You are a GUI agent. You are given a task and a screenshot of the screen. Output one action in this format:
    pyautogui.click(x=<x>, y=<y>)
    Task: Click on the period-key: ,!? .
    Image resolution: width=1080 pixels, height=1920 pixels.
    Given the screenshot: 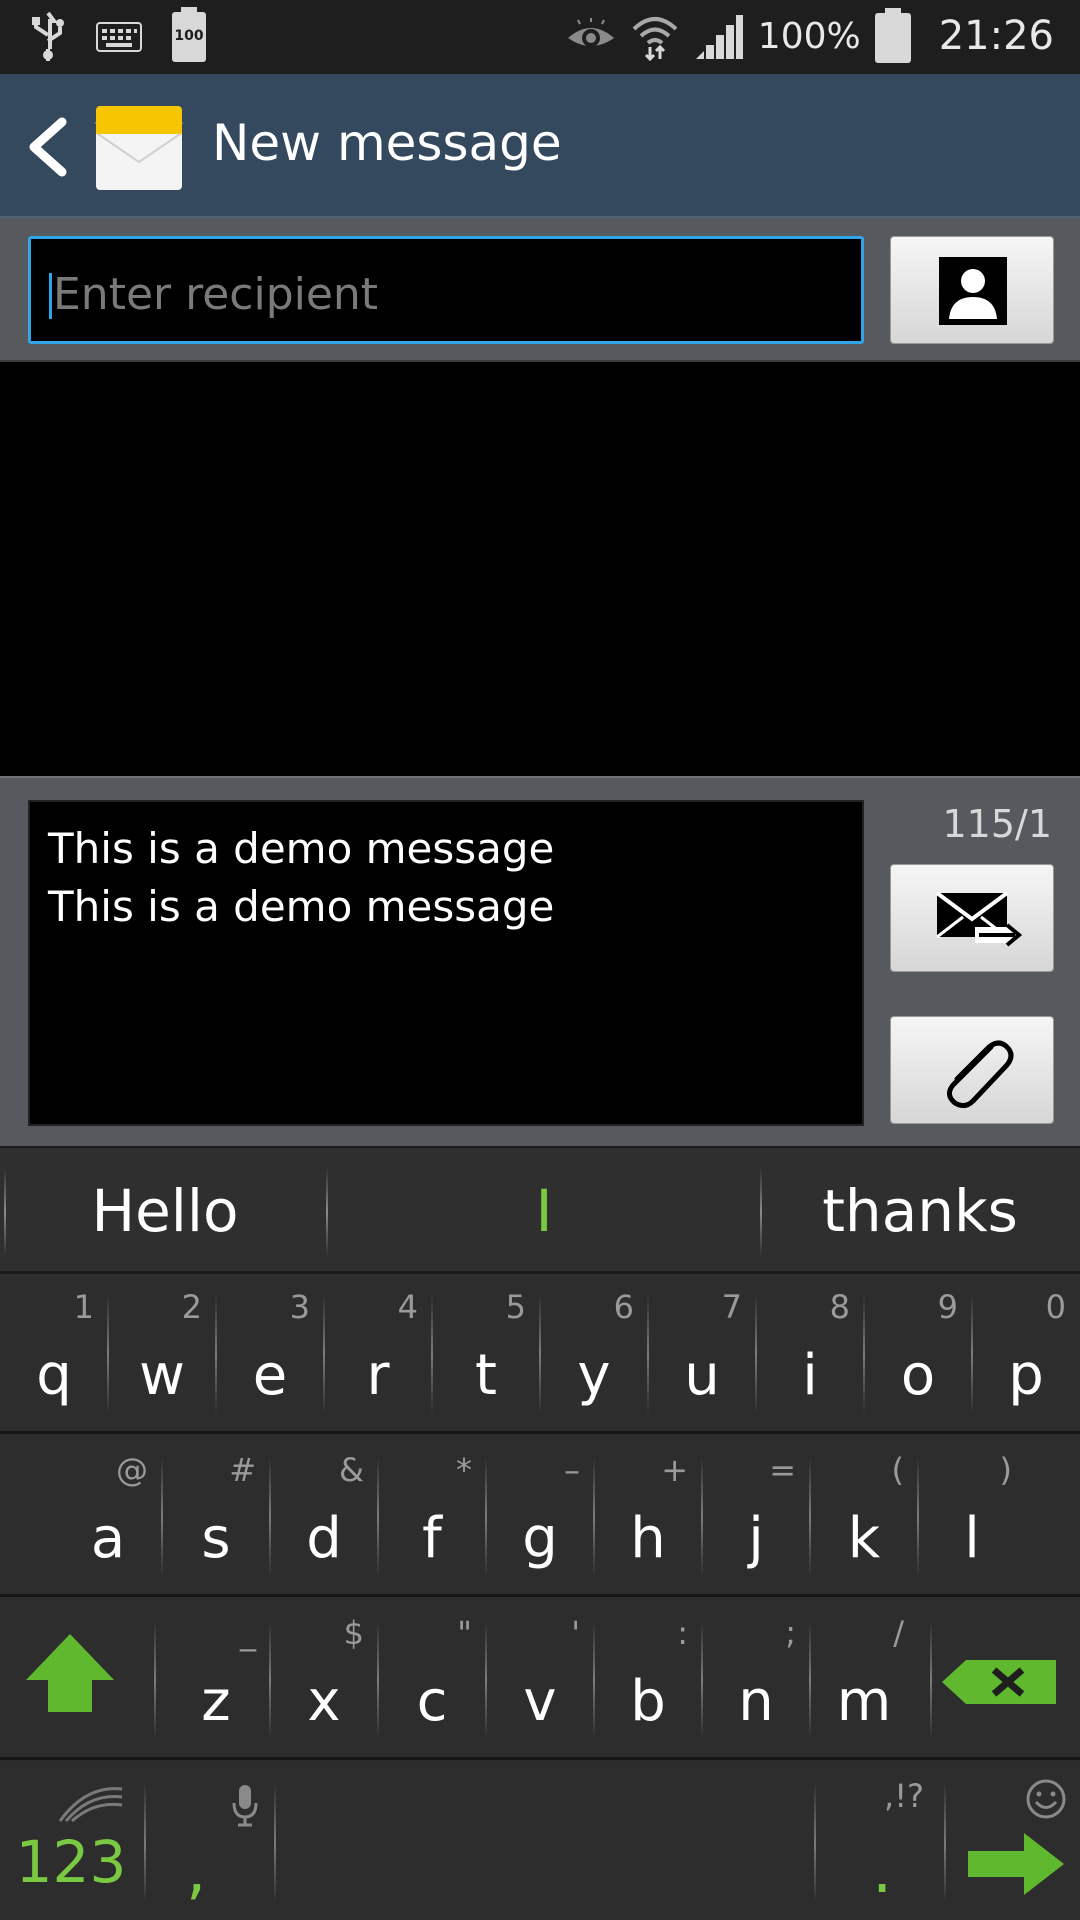 What is the action you would take?
    pyautogui.click(x=879, y=1841)
    